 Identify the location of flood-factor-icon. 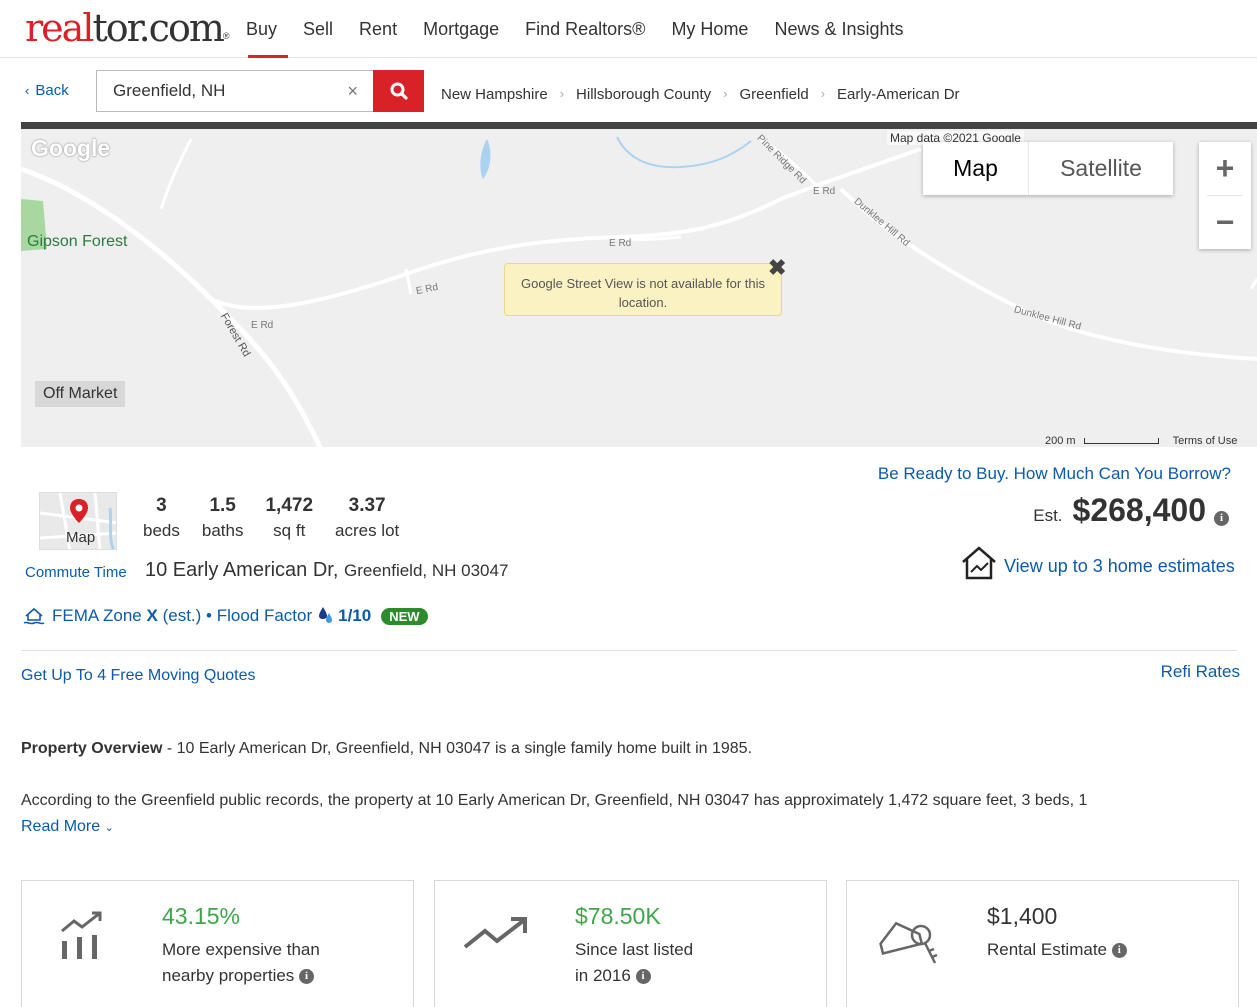
(326, 615).